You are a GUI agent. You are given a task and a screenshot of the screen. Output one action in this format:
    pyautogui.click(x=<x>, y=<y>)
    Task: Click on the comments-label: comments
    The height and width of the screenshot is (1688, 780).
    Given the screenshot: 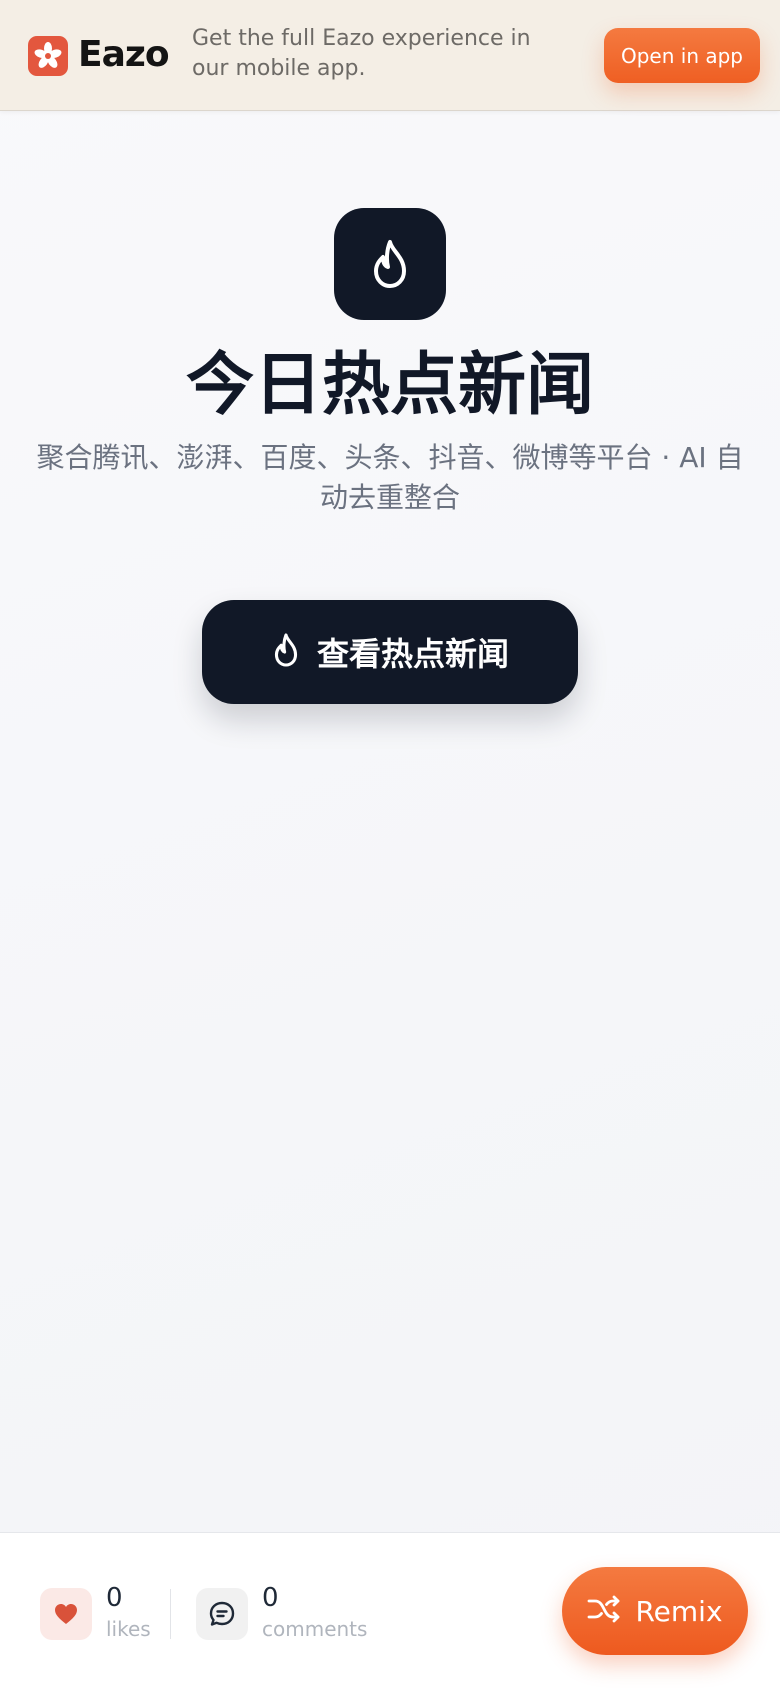 What is the action you would take?
    pyautogui.click(x=315, y=1629)
    